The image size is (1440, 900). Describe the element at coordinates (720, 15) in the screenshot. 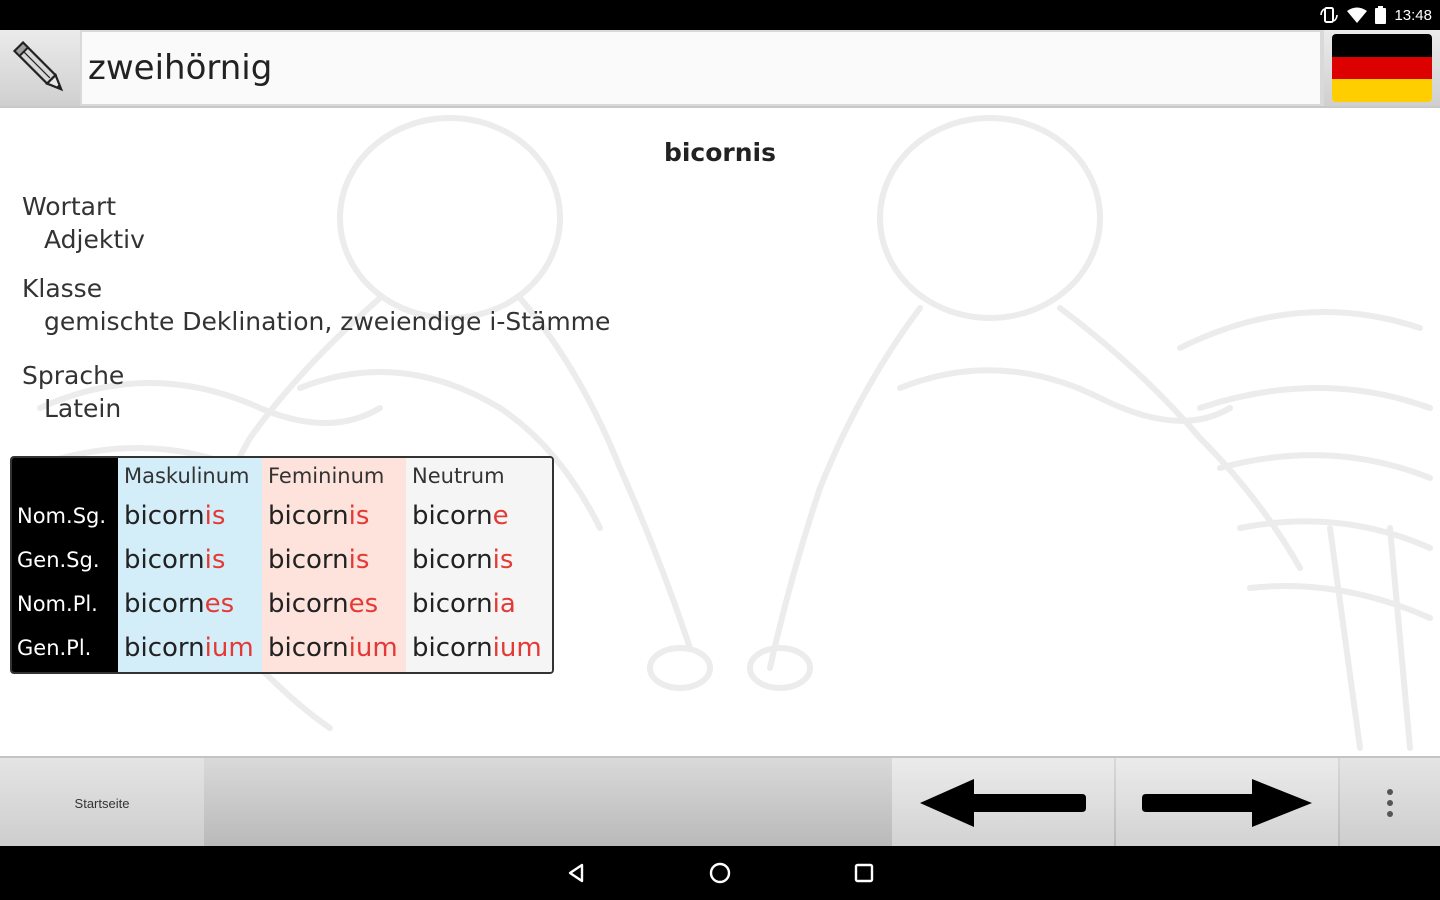

I see `status-bar: 13:48` at that location.